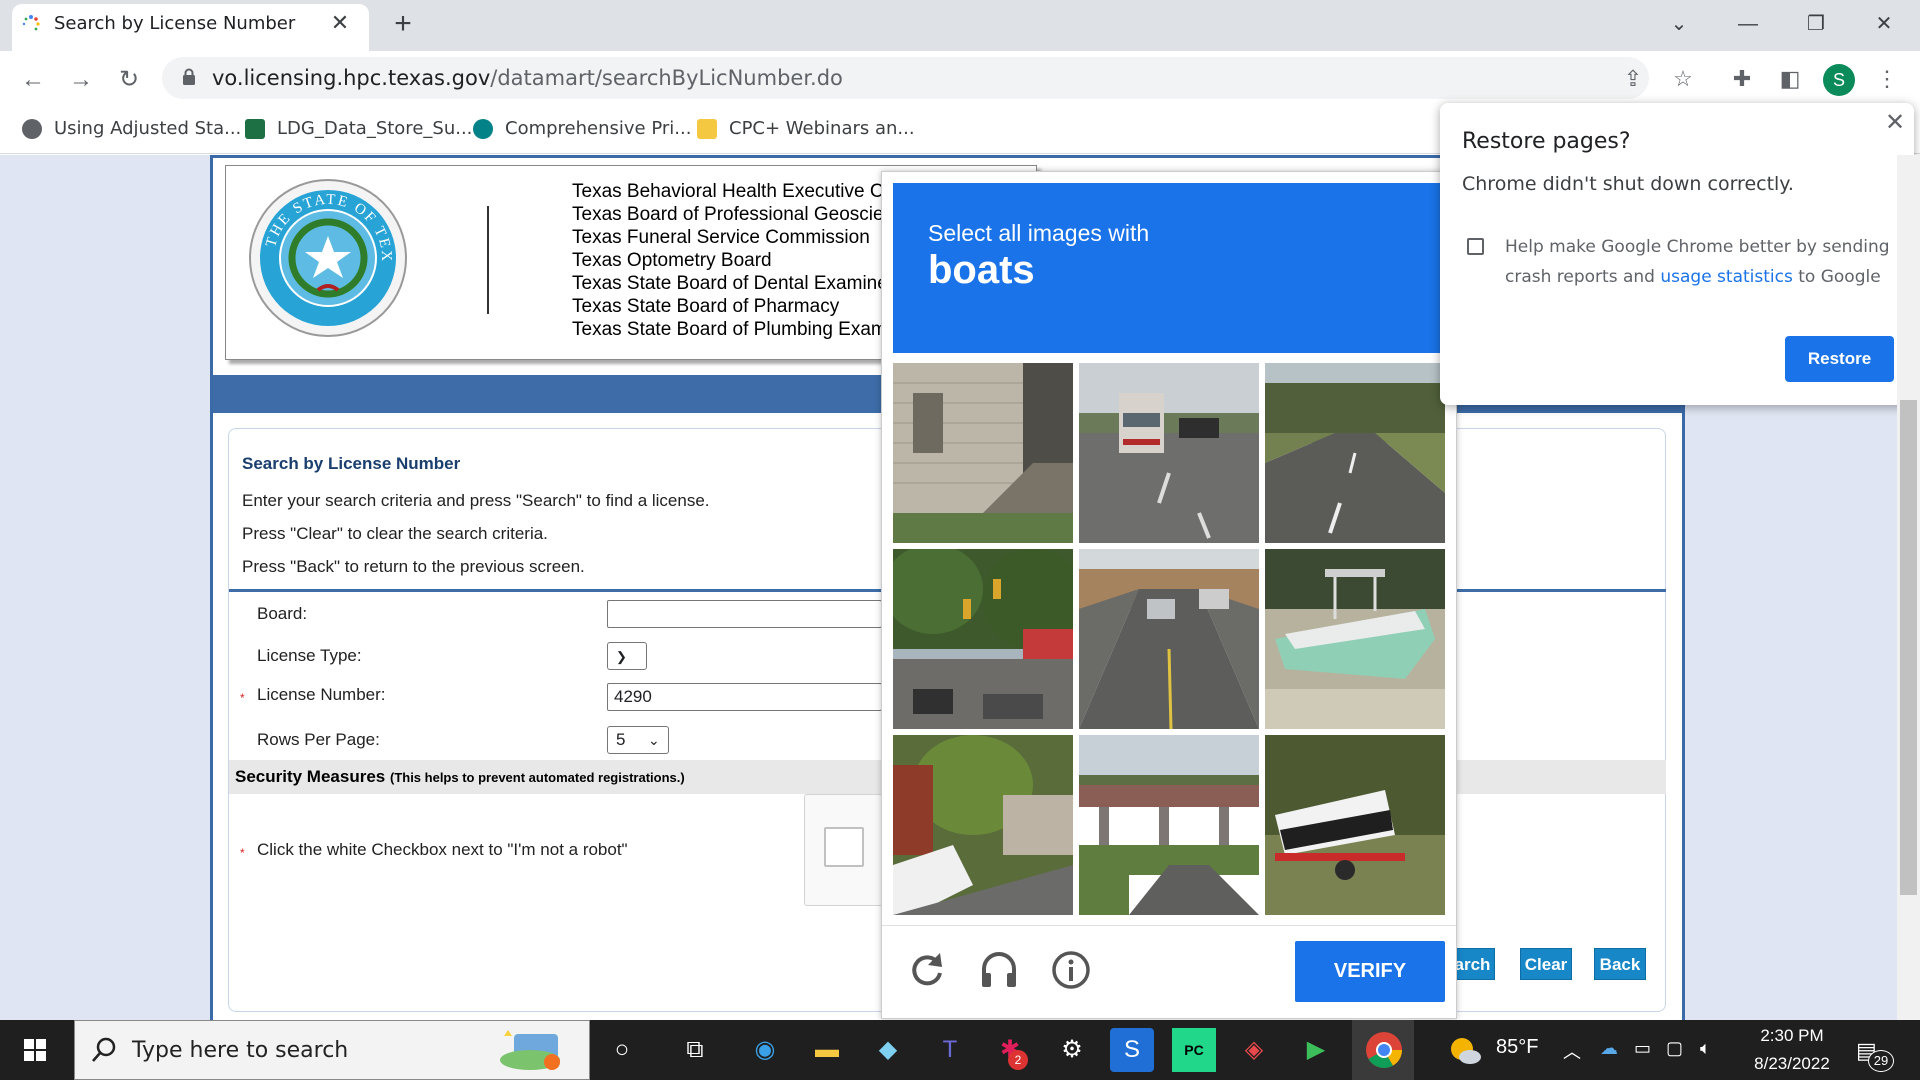 The height and width of the screenshot is (1080, 1920). Describe the element at coordinates (189, 77) in the screenshot. I see `lock-icon` at that location.